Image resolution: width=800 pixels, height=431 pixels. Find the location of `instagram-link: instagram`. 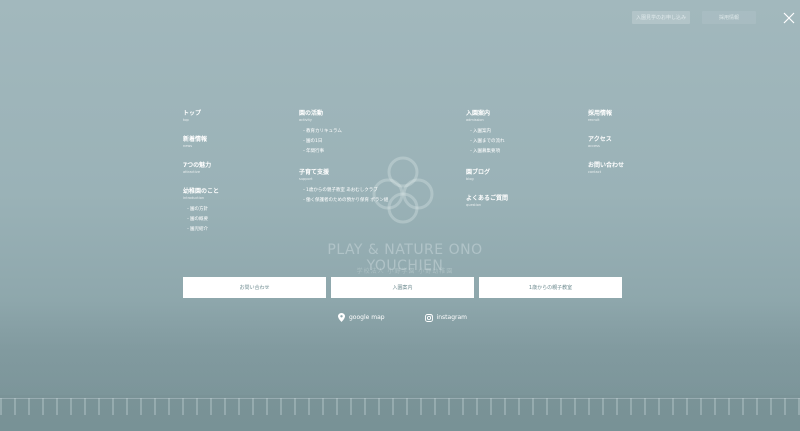

instagram-link: instagram is located at coordinates (445, 317).